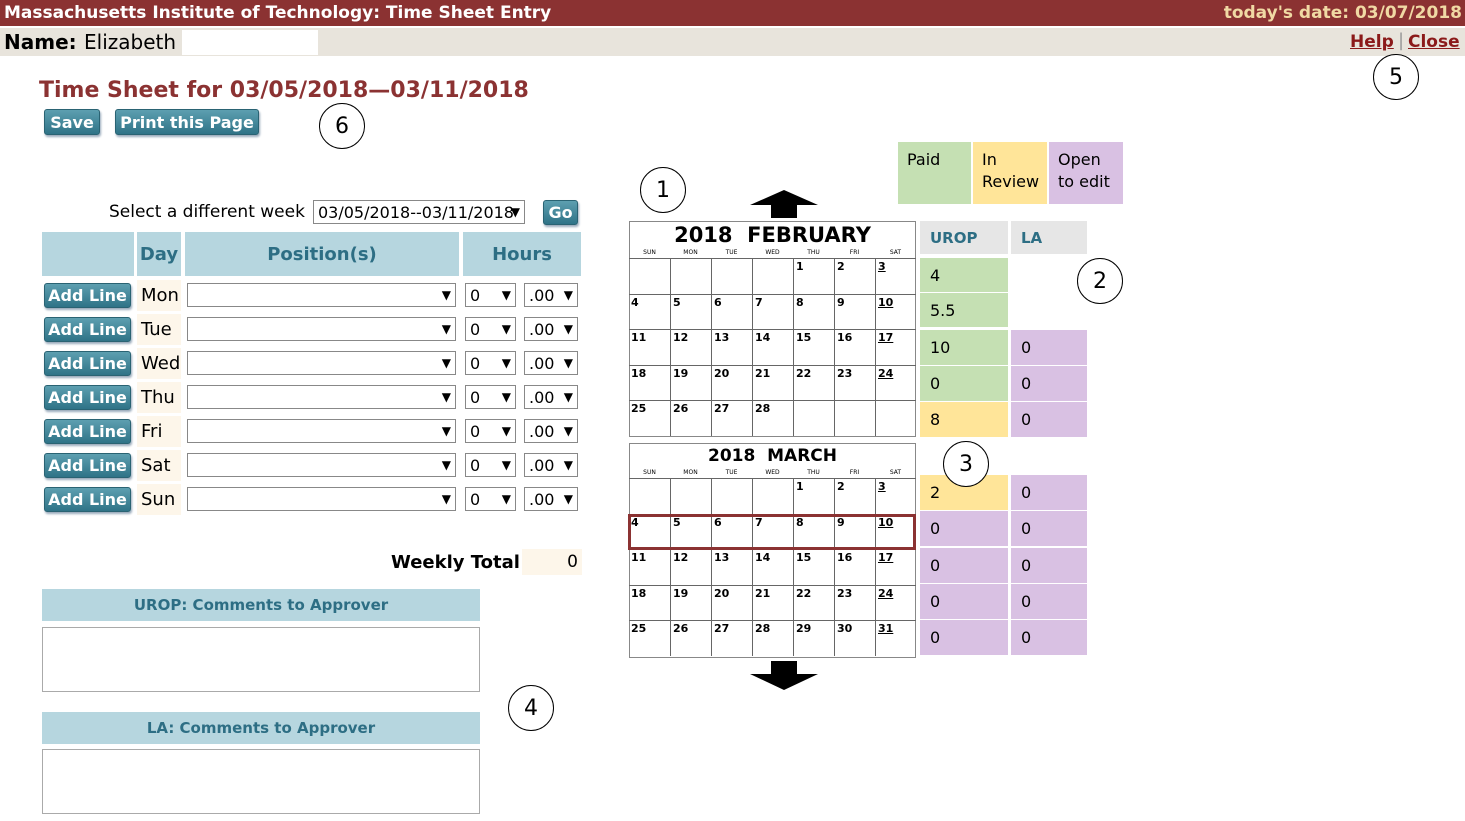  Describe the element at coordinates (784, 204) in the screenshot. I see `previous-month-arrow-icon` at that location.